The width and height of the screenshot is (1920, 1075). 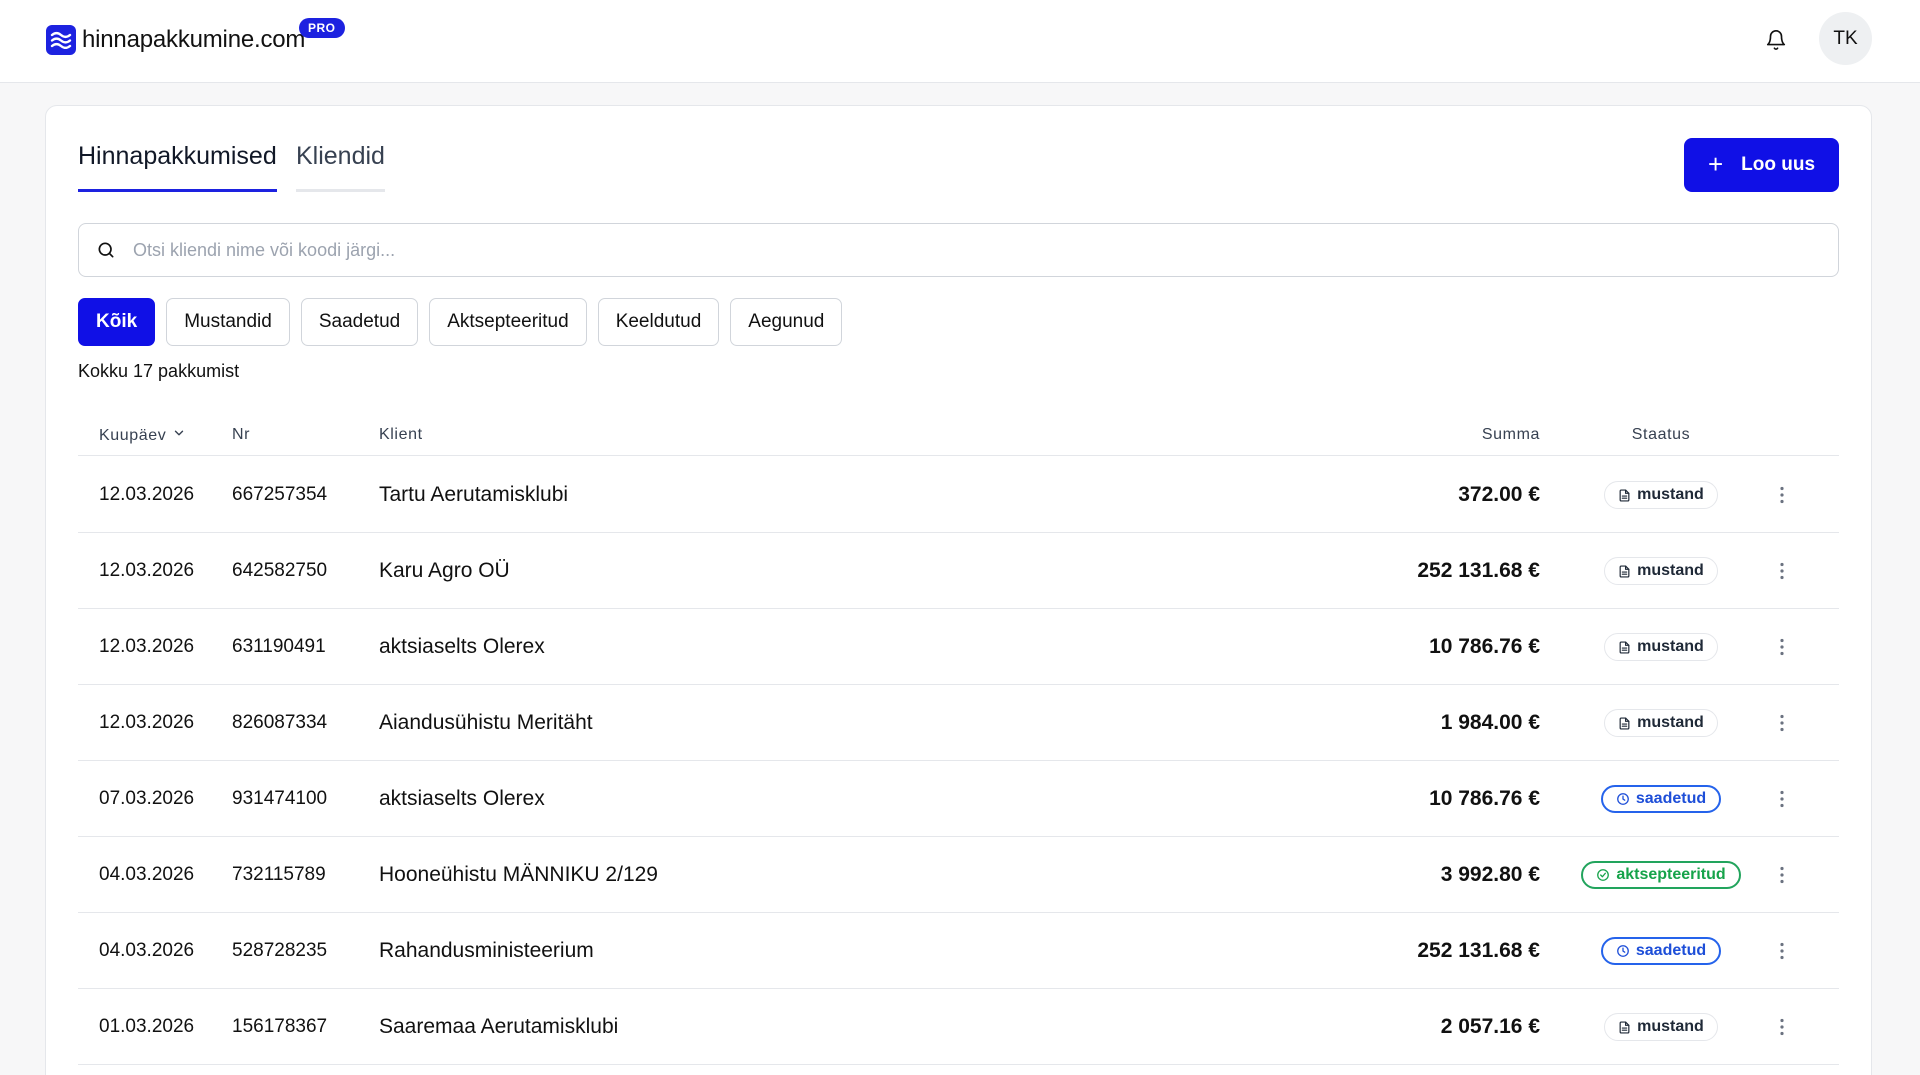 I want to click on column-date: Kuupäev, so click(x=142, y=435).